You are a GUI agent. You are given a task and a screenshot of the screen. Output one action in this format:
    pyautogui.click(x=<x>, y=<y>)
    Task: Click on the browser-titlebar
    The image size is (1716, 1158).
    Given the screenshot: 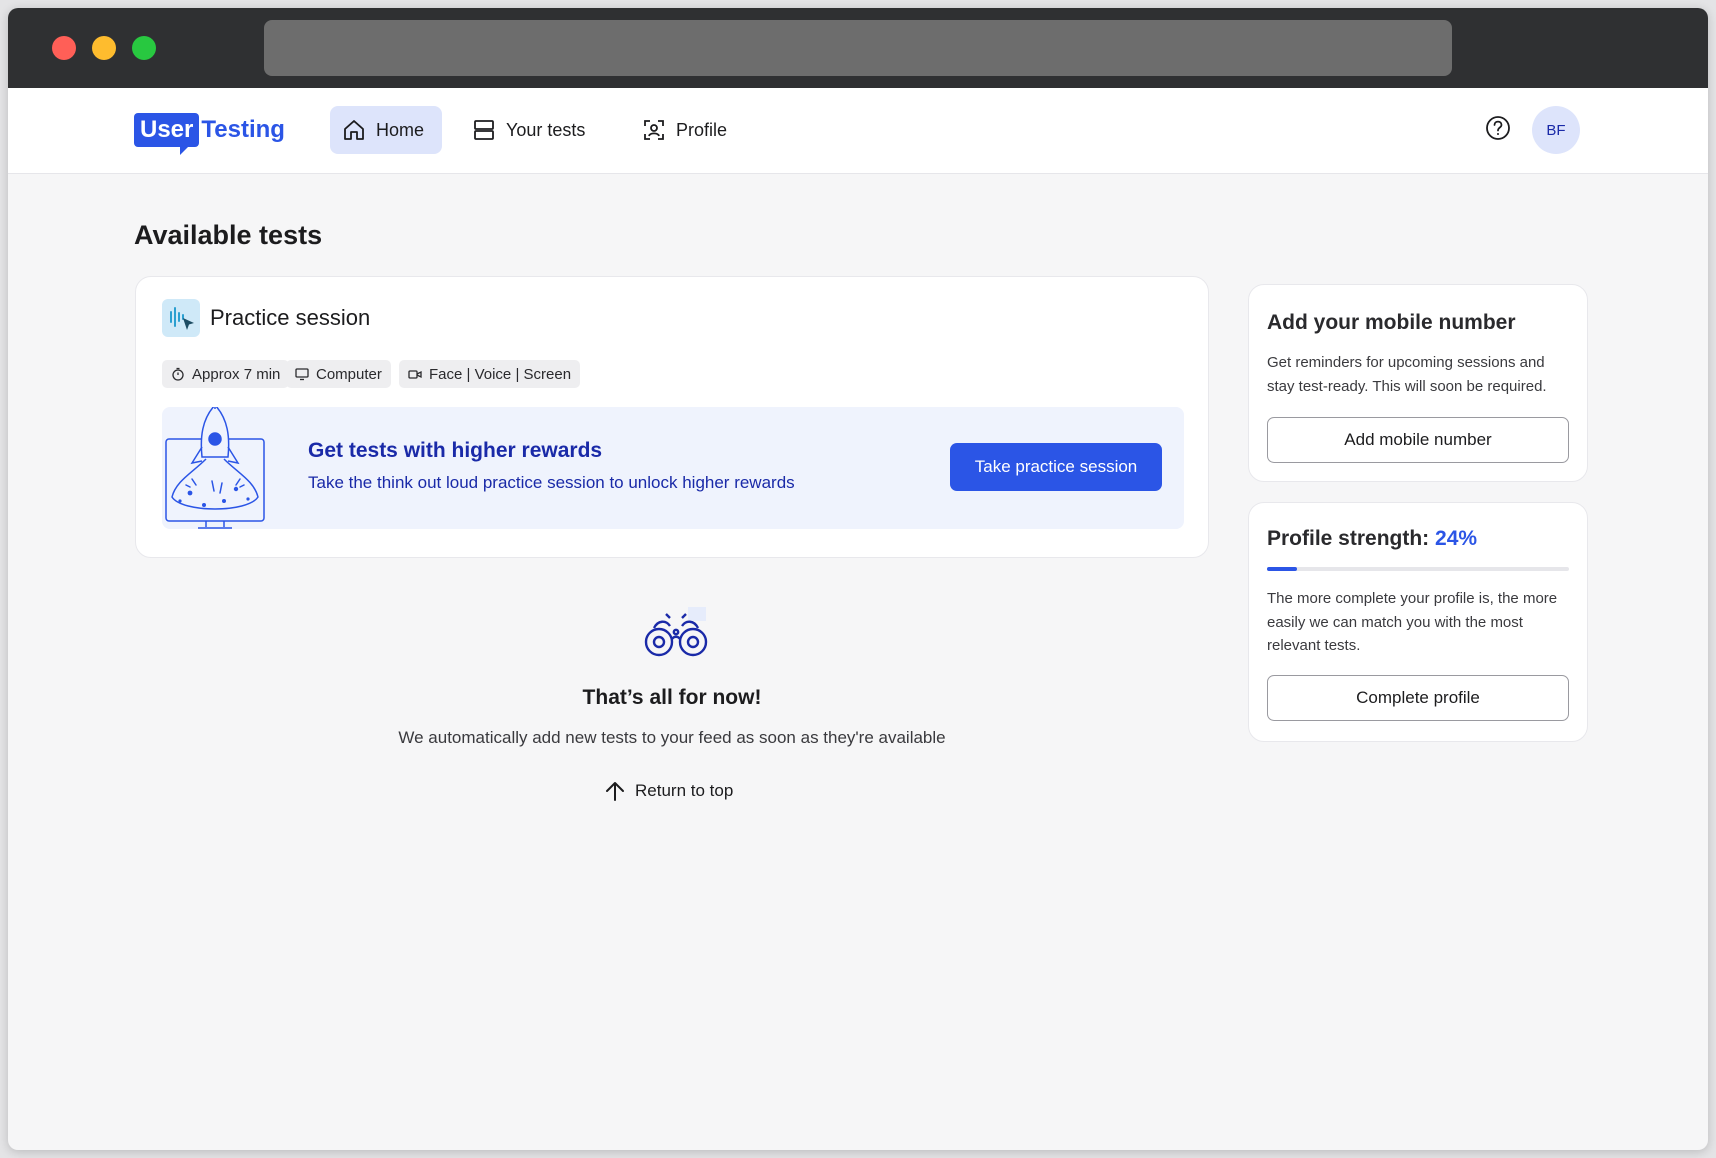 What is the action you would take?
    pyautogui.click(x=858, y=48)
    